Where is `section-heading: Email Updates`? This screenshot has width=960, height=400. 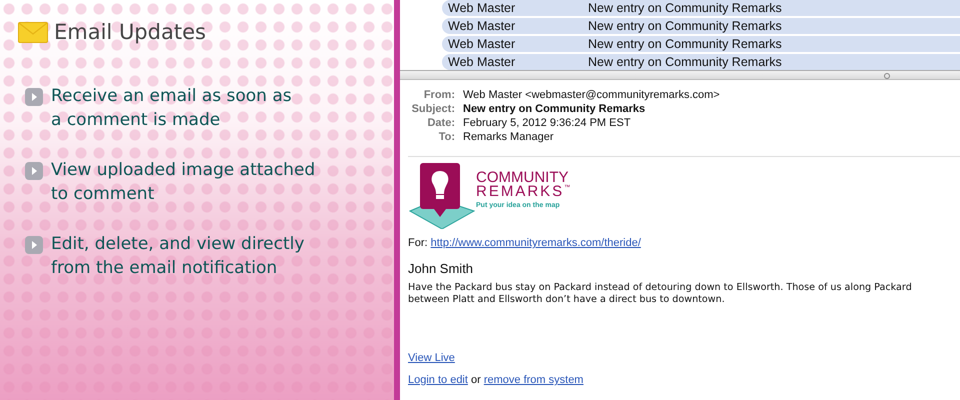
section-heading: Email Updates is located at coordinates (130, 32).